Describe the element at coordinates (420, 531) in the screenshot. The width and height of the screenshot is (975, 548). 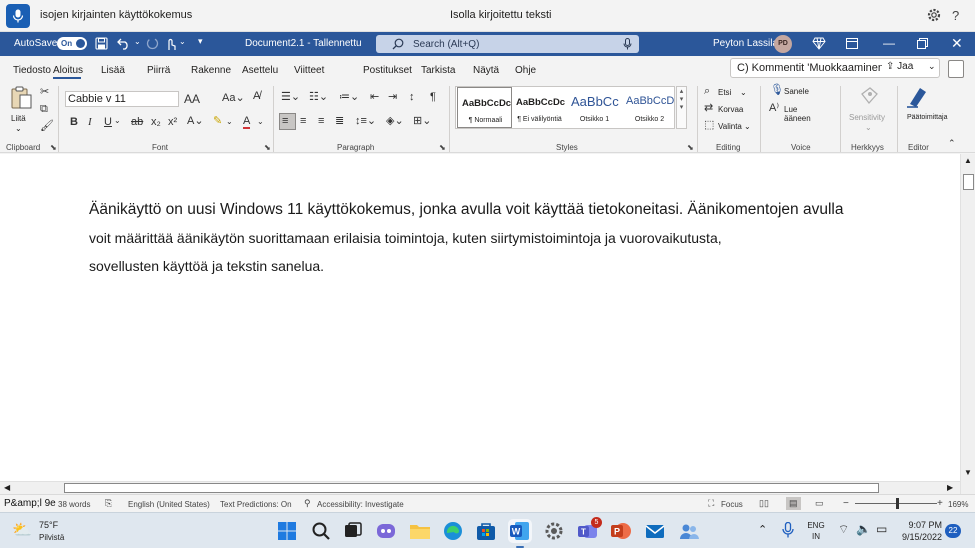
I see `file-explorer-button` at that location.